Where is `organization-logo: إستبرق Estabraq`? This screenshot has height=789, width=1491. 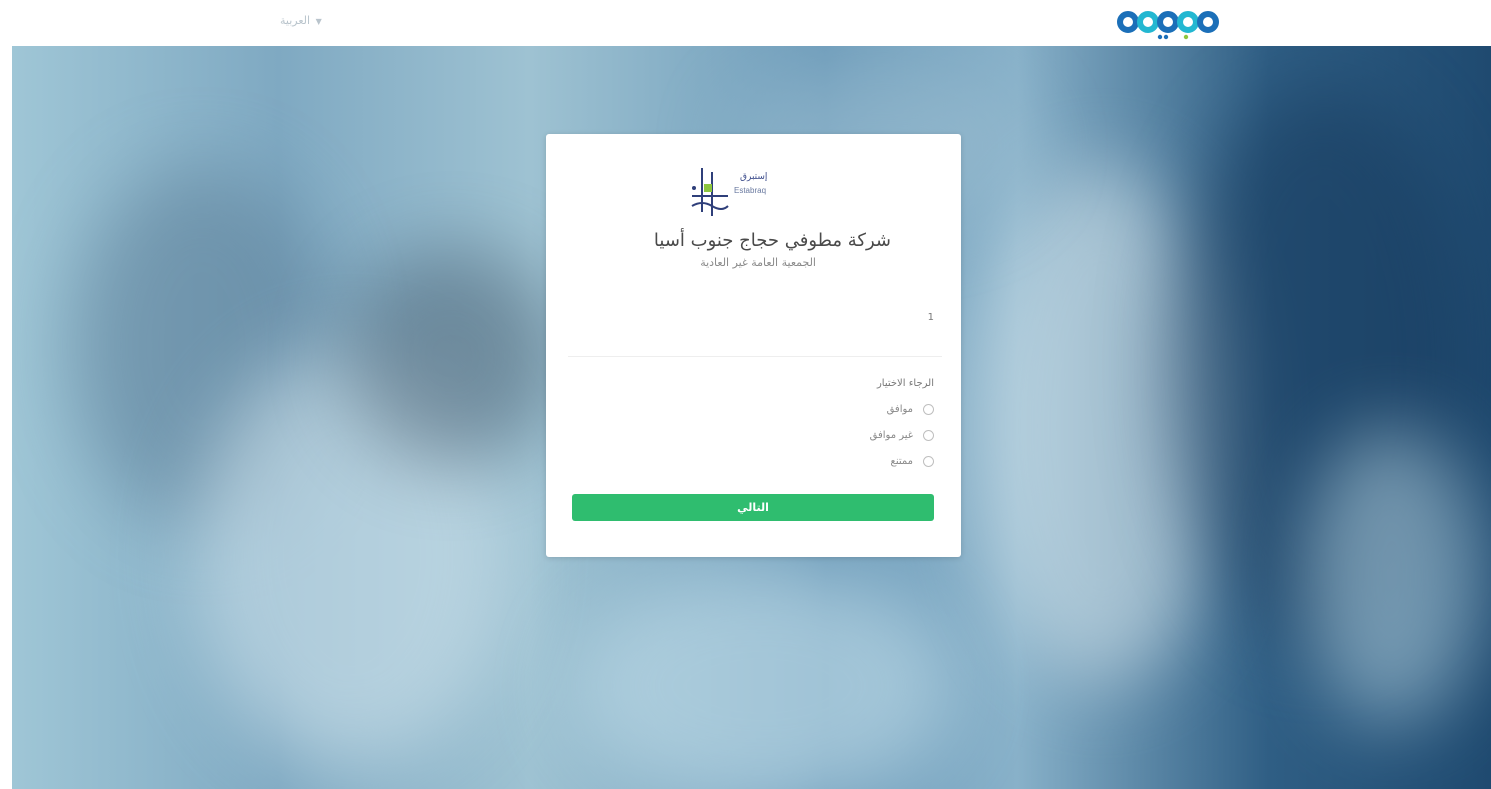 organization-logo: إستبرق Estabraq is located at coordinates (754, 192).